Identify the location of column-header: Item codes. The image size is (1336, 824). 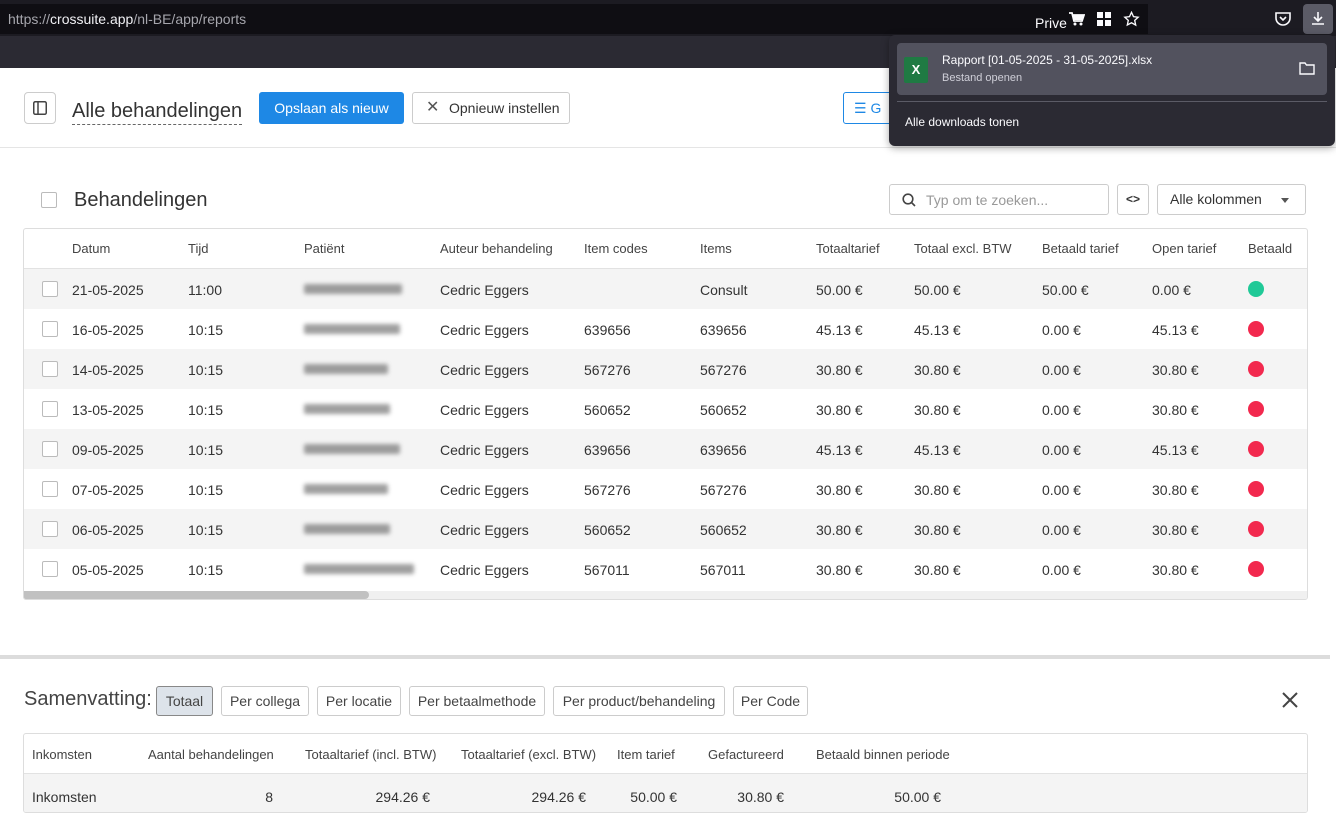
(616, 248).